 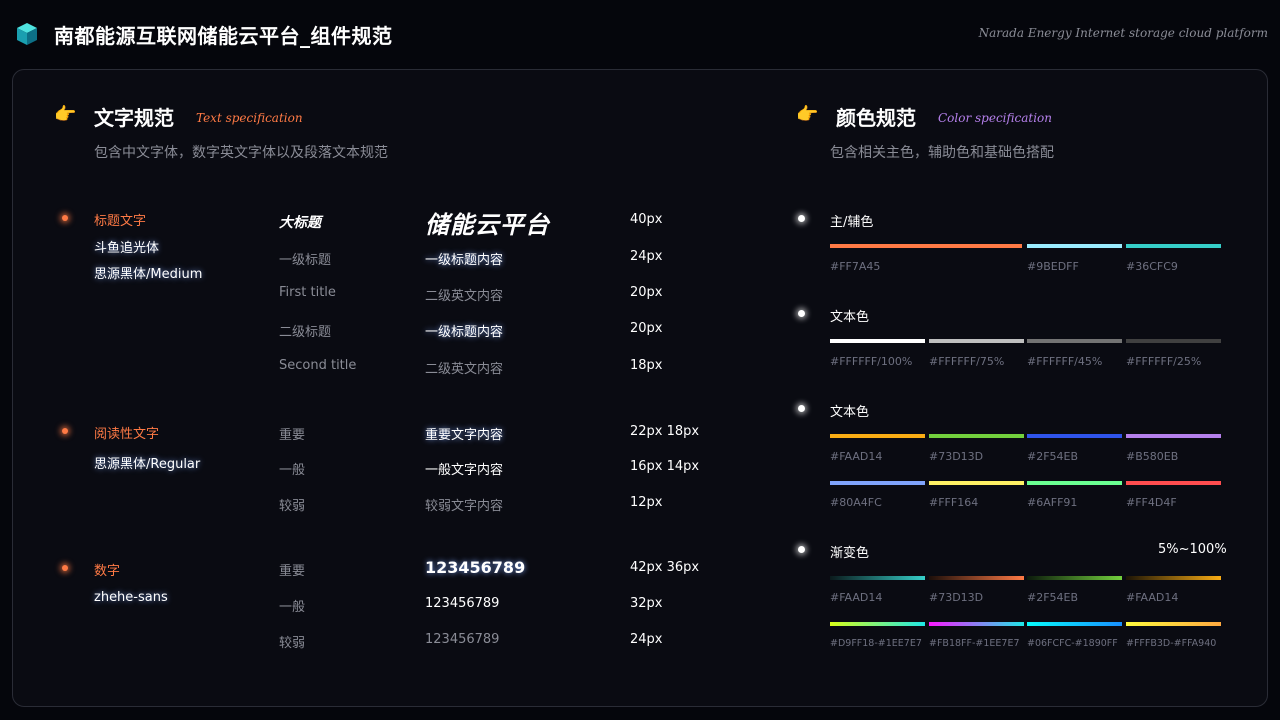 I want to click on color-code: #FFFFFF/100%, so click(x=871, y=361).